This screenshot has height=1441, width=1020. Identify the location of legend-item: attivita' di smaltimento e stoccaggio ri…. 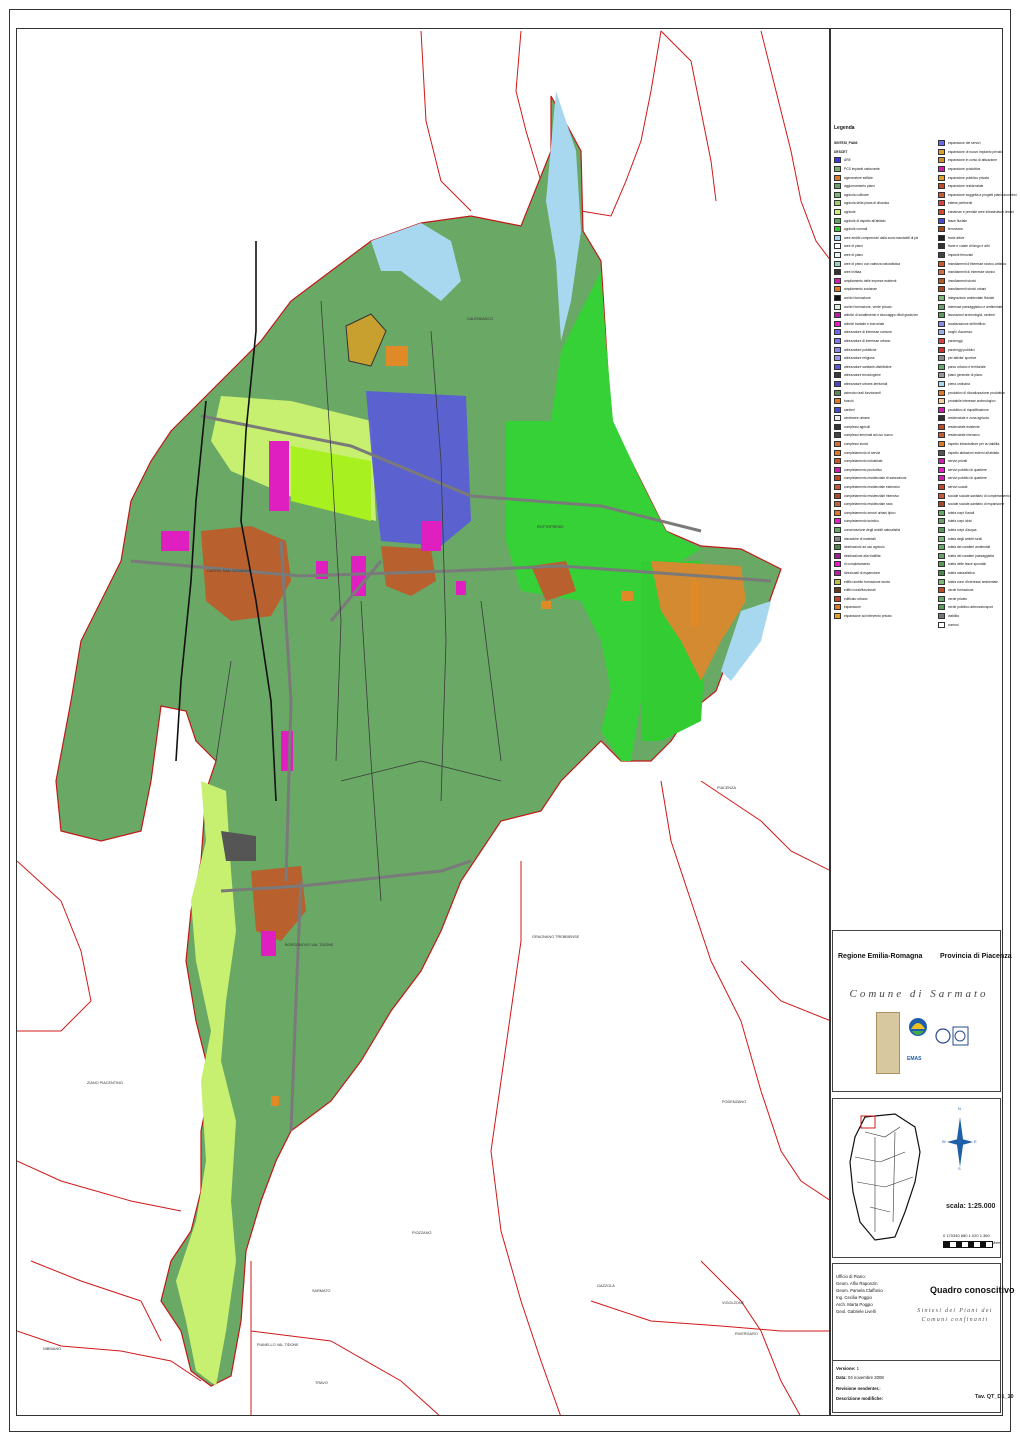
(876, 315).